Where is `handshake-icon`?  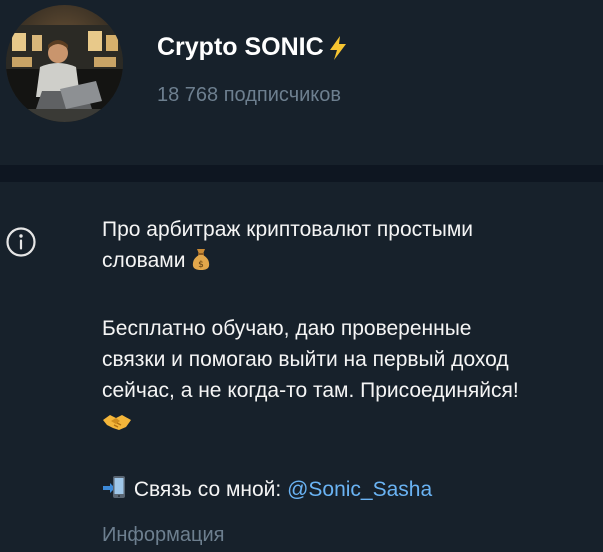 handshake-icon is located at coordinates (117, 425).